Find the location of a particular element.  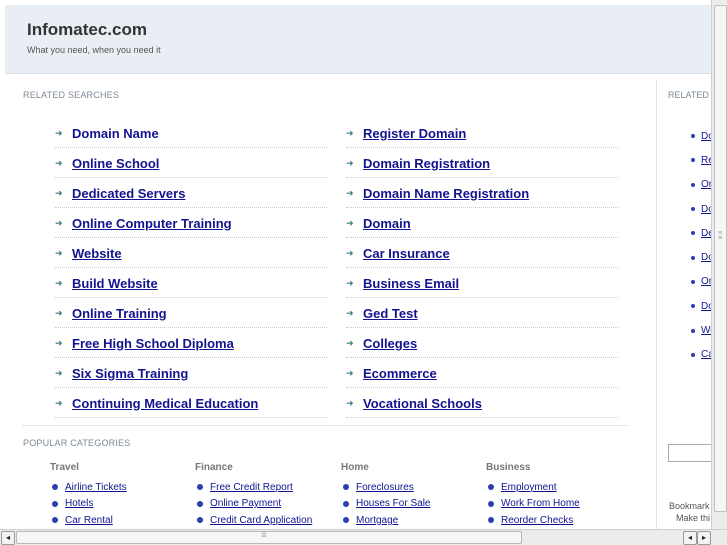

category-title: Travel is located at coordinates (64, 467).